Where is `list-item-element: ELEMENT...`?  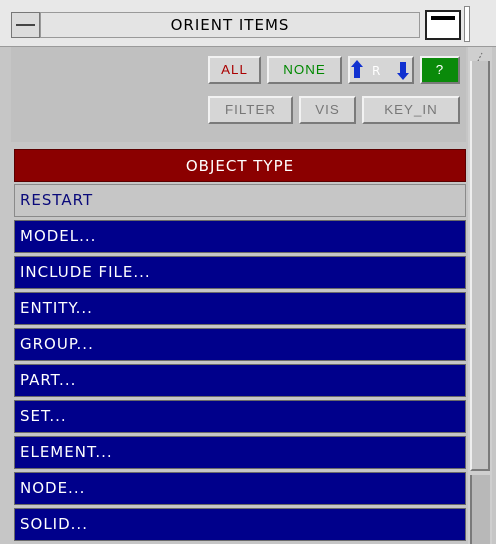
list-item-element: ELEMENT... is located at coordinates (240, 452).